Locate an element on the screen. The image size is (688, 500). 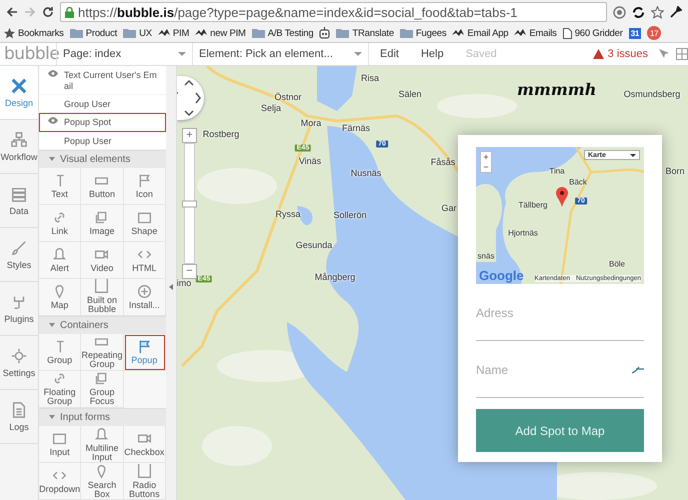
place-label: Tällberg is located at coordinates (533, 205).